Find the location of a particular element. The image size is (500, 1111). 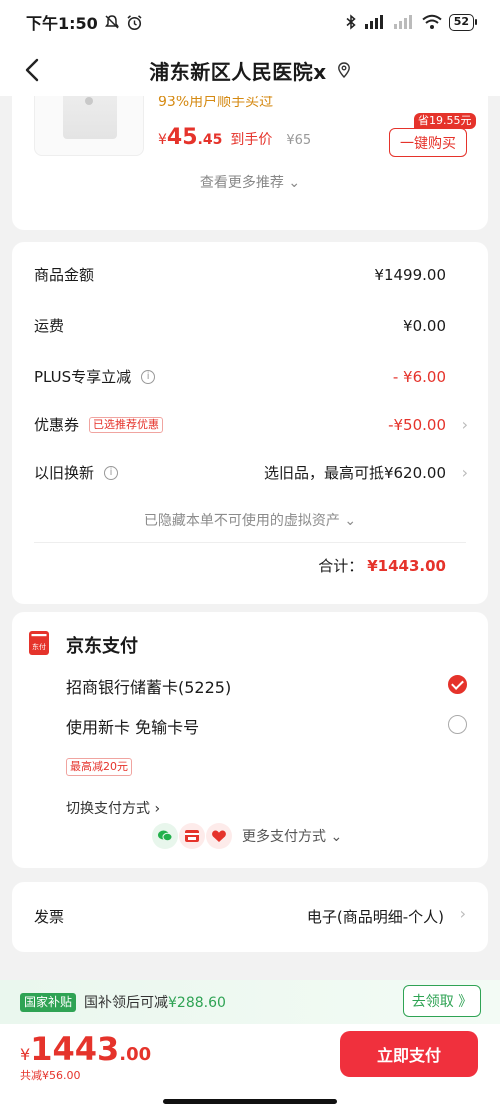

summary-row-plus-discount: PLUS专享立减 i - ¥6.00 is located at coordinates (240, 377).